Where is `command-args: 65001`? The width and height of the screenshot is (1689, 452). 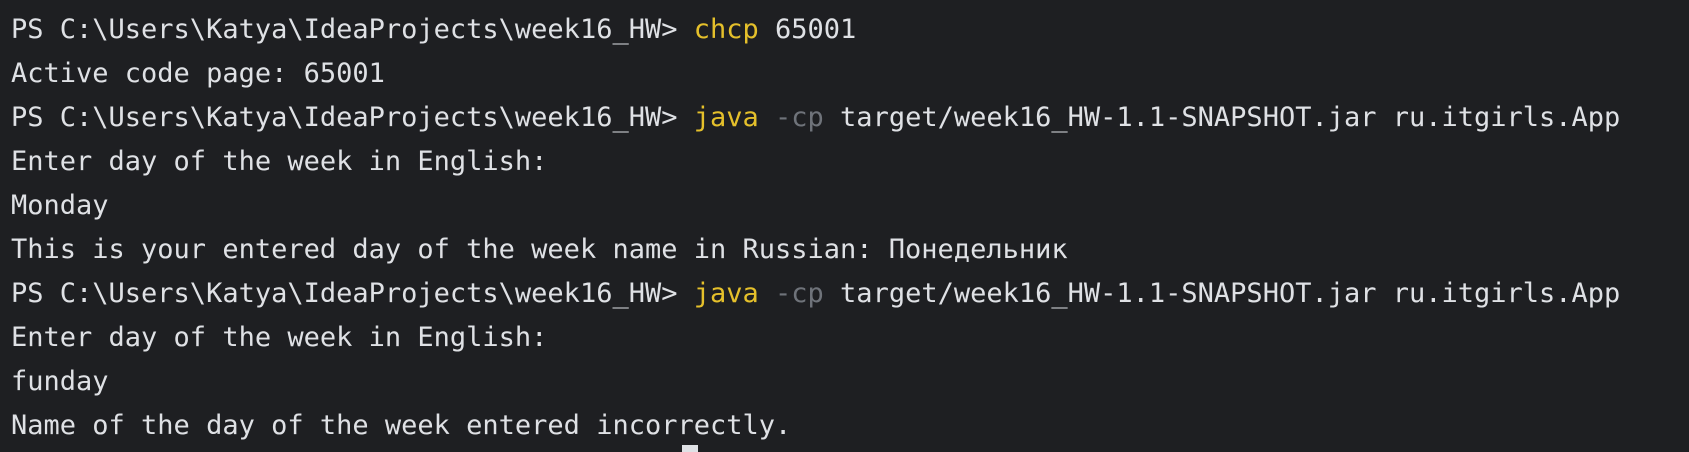
command-args: 65001 is located at coordinates (807, 29).